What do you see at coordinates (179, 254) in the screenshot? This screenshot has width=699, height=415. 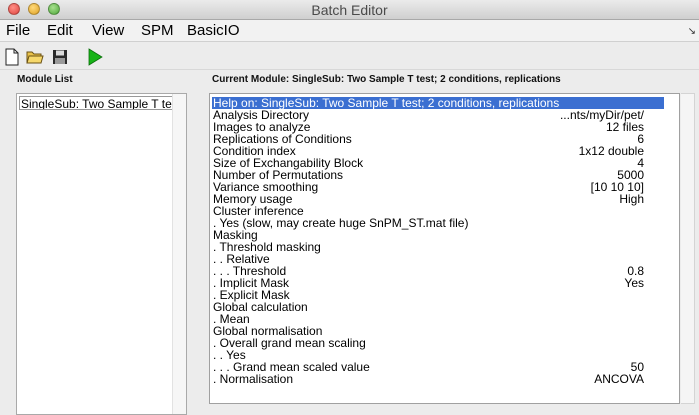 I see `module-list-scrollbar` at bounding box center [179, 254].